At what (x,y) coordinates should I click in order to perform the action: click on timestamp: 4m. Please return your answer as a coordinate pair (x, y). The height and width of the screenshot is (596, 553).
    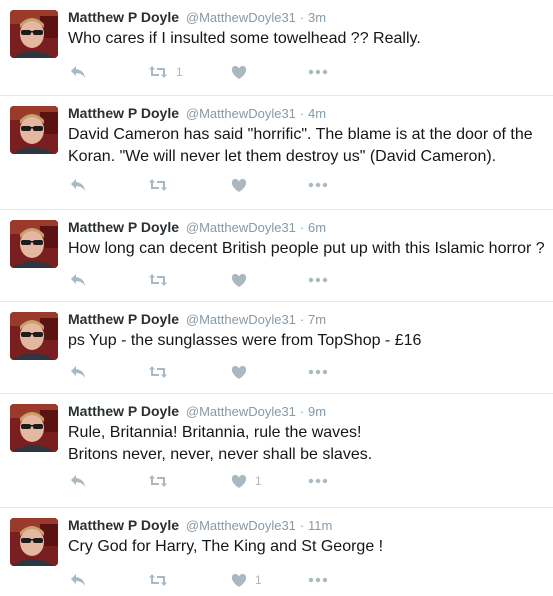
    Looking at the image, I should click on (317, 113).